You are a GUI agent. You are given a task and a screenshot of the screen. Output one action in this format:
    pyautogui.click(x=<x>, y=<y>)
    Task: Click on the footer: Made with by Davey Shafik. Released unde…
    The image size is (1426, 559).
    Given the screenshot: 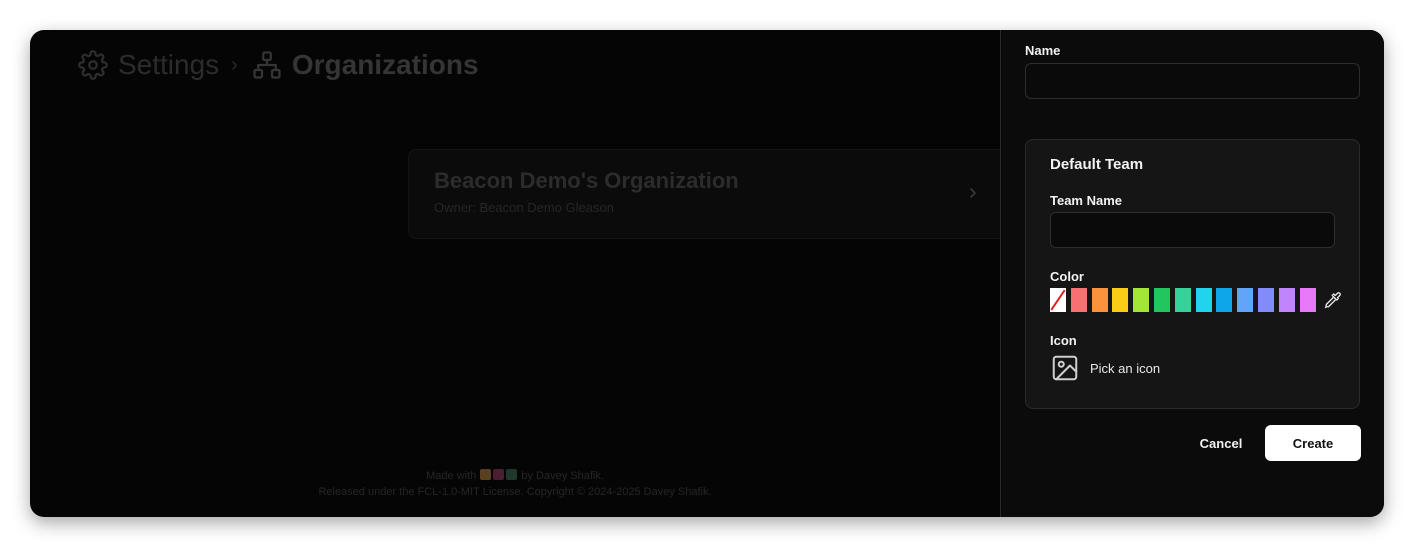 What is the action you would take?
    pyautogui.click(x=515, y=484)
    